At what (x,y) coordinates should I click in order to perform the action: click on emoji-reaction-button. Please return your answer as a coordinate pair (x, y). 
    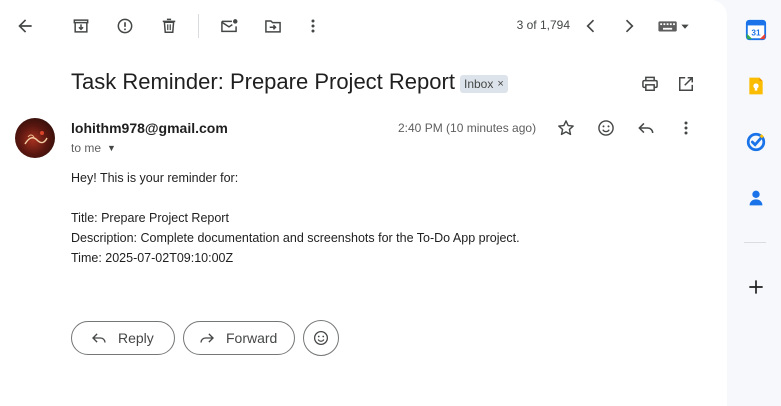
    Looking at the image, I should click on (321, 338).